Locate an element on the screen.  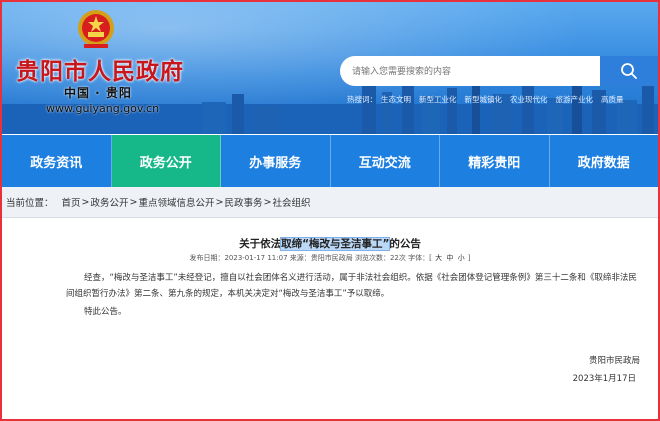
font-size-small-button: 小 is located at coordinates (461, 258).